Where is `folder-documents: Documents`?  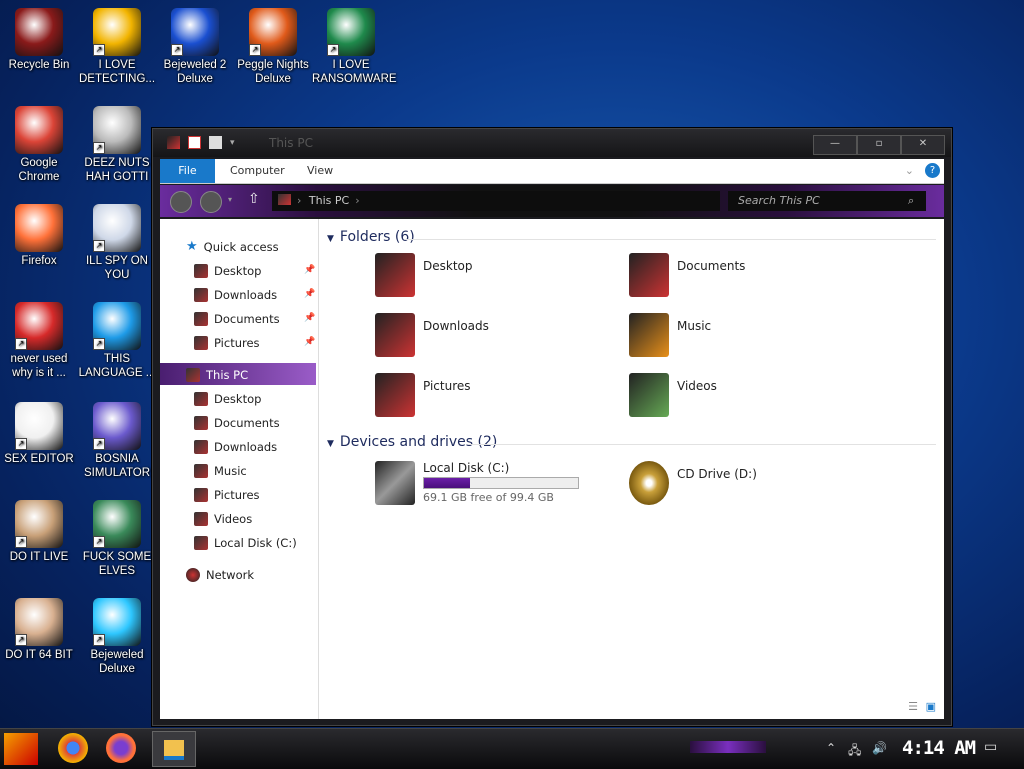
folder-documents: Documents is located at coordinates (687, 275).